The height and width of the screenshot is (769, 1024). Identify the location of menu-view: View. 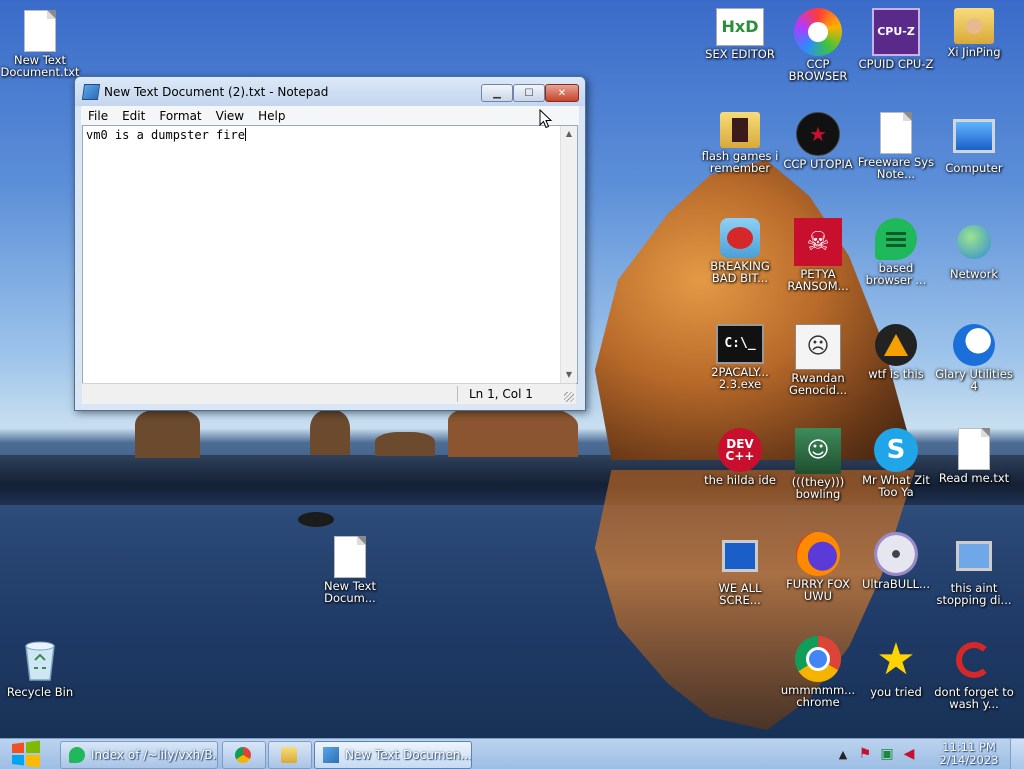
(230, 116).